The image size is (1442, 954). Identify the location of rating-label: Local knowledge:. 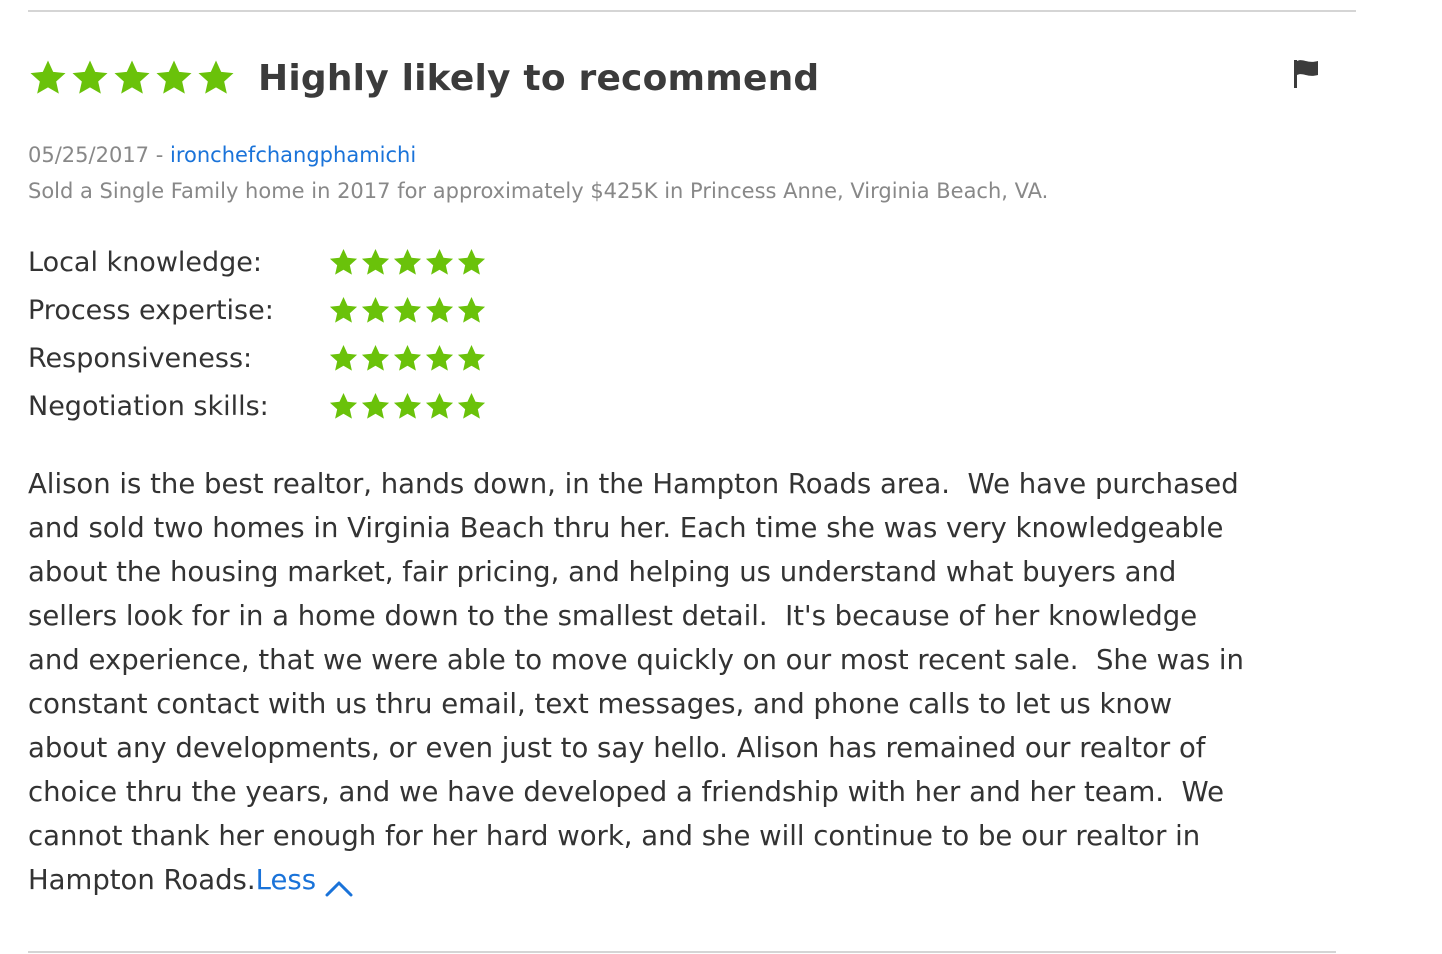
(145, 262).